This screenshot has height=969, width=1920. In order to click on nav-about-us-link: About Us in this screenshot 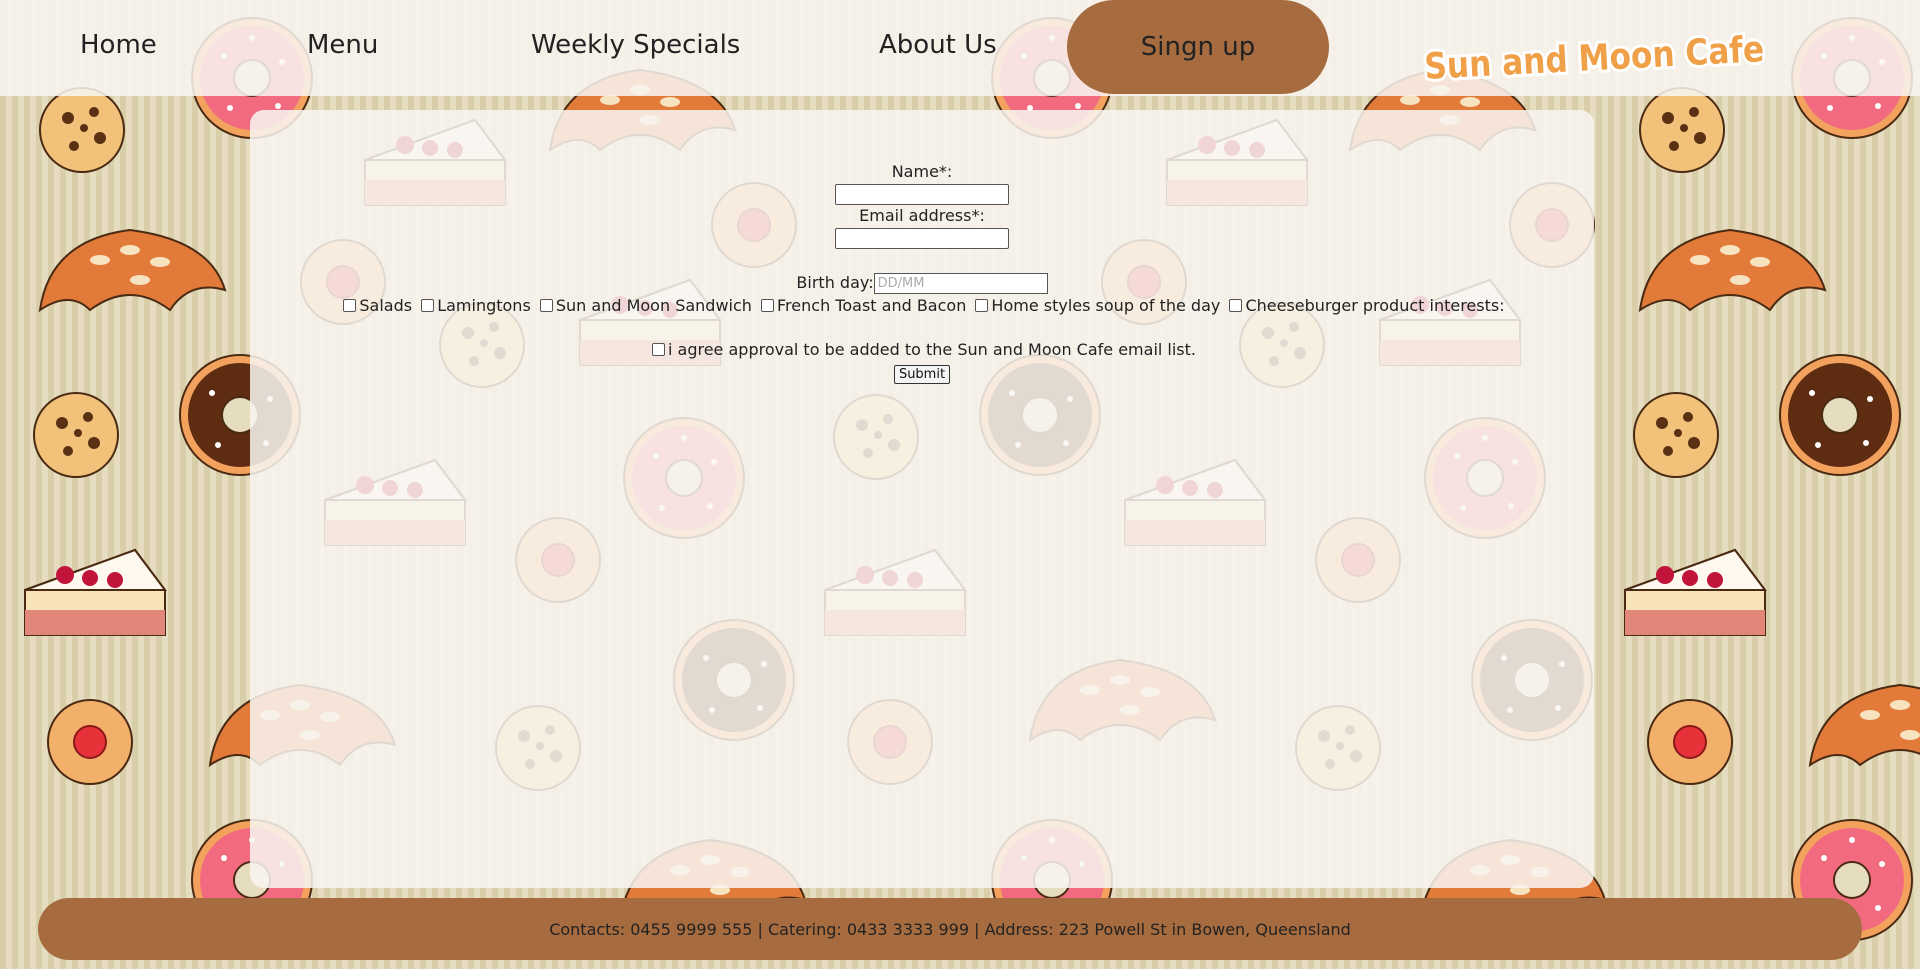, I will do `click(938, 45)`.